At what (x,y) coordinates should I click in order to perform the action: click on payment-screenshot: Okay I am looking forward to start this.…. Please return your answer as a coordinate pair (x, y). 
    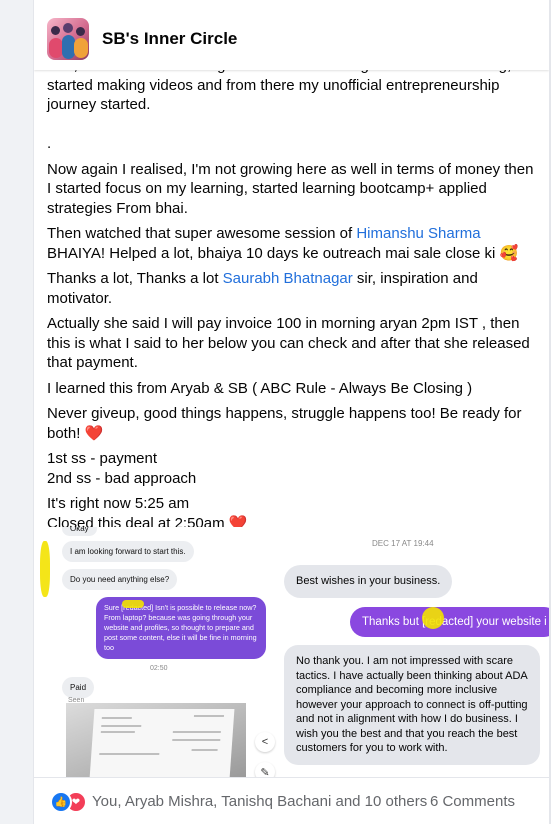
    Looking at the image, I should click on (158, 652).